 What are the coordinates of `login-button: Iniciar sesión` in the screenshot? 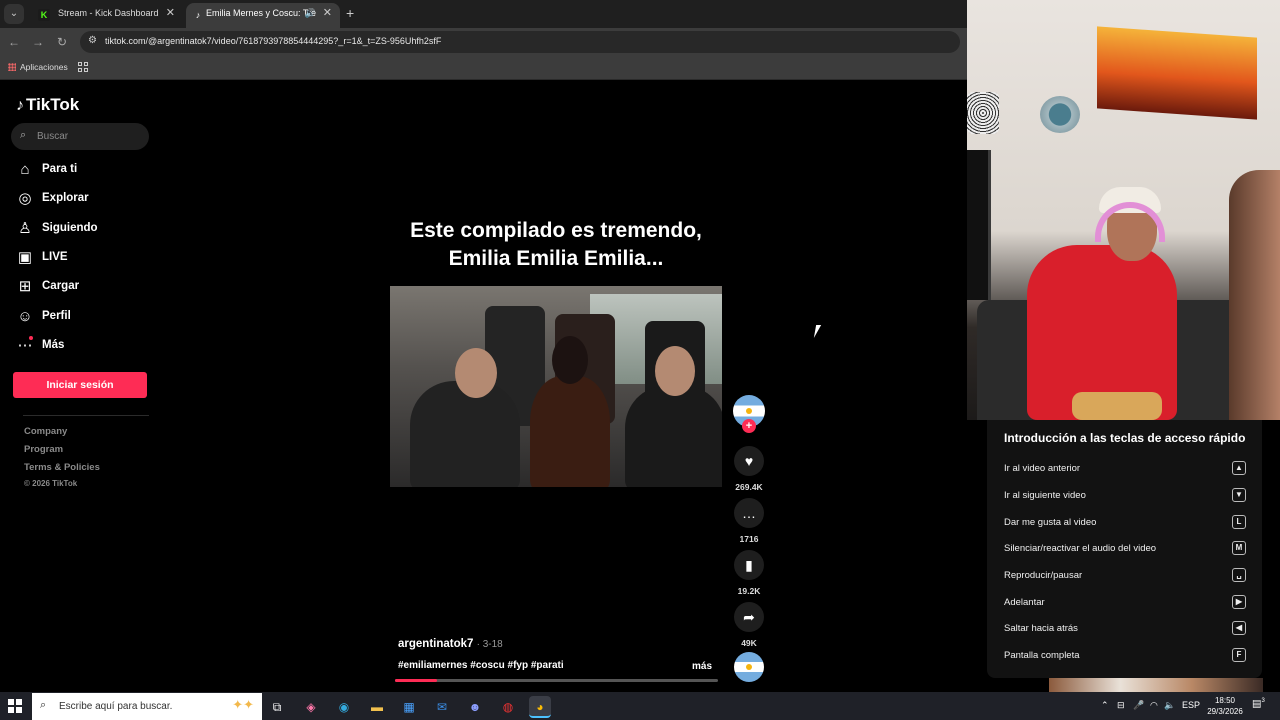 It's located at (80, 385).